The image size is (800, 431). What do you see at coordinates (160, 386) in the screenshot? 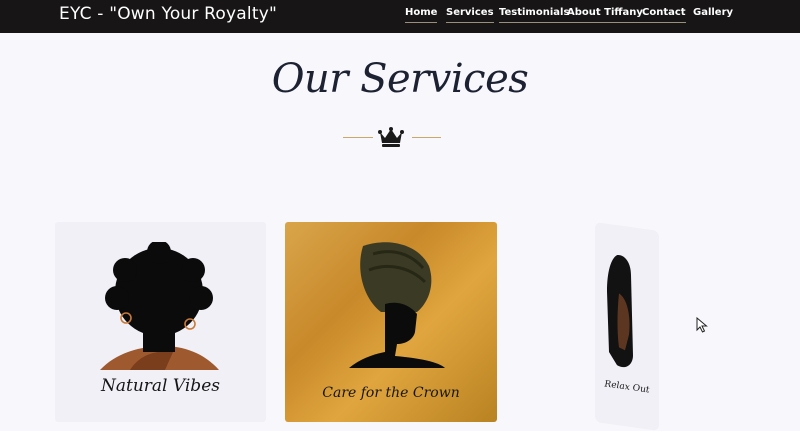
I see `service-card-caption: Natural Vibes` at bounding box center [160, 386].